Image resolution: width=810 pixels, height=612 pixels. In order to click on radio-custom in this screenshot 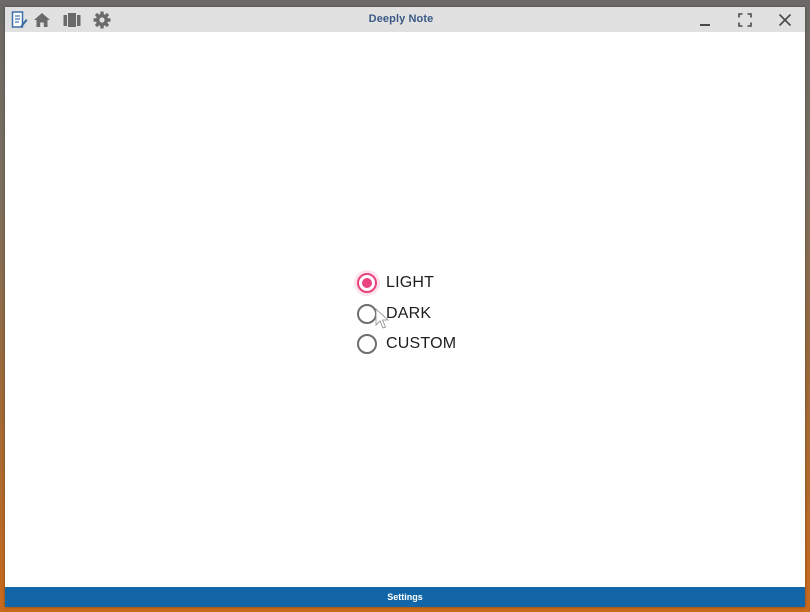, I will do `click(367, 344)`.